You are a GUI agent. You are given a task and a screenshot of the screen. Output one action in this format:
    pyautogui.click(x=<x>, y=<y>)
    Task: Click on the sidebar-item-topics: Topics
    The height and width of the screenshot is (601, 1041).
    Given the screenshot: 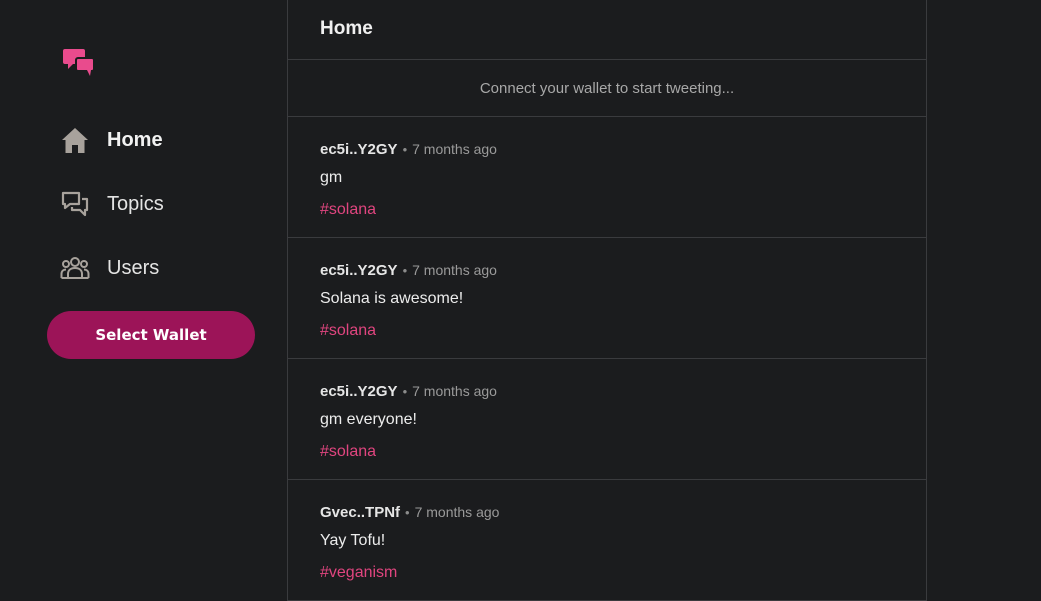 What is the action you would take?
    pyautogui.click(x=112, y=204)
    